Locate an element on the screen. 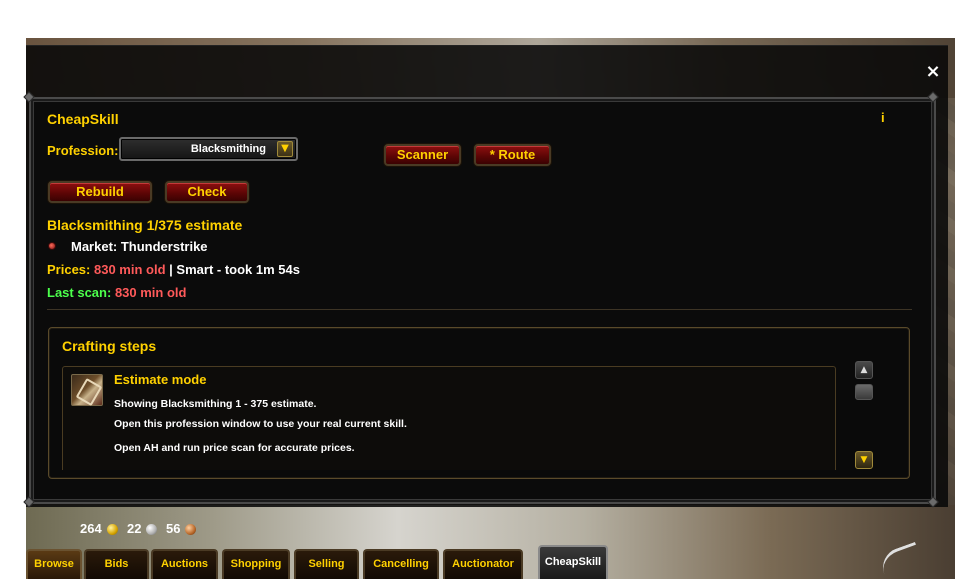 This screenshot has height=579, width=955. tab-shopping: Shopping is located at coordinates (256, 564).